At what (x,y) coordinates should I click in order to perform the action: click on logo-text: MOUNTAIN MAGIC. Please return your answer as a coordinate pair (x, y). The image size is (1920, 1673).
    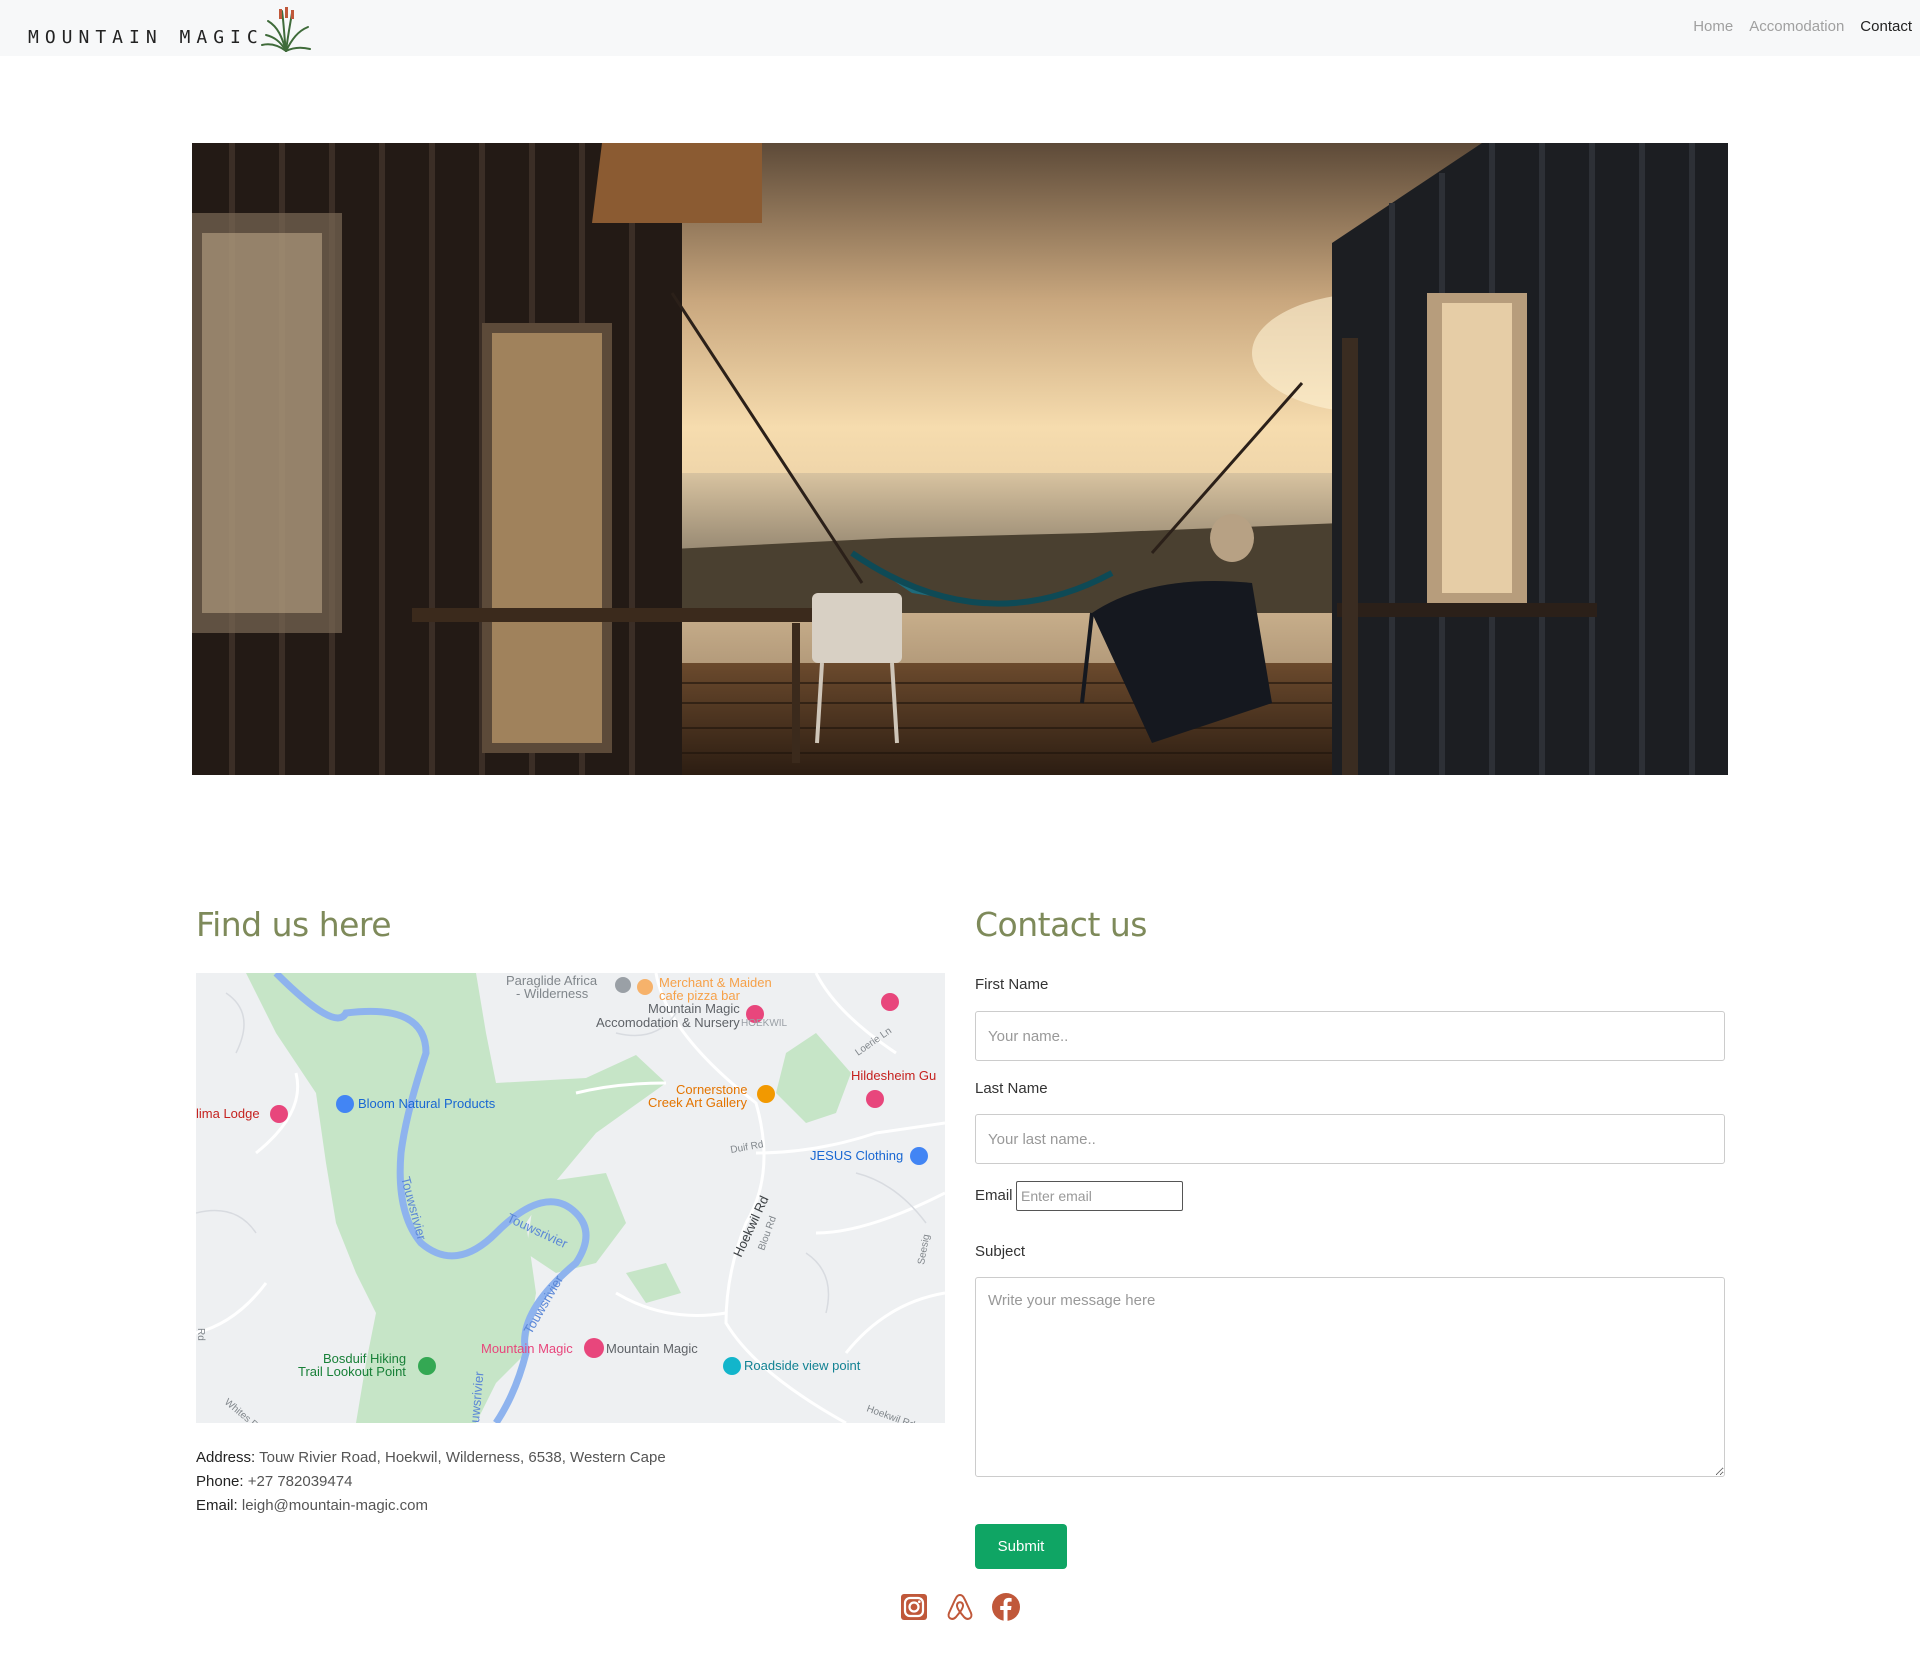
    Looking at the image, I should click on (146, 37).